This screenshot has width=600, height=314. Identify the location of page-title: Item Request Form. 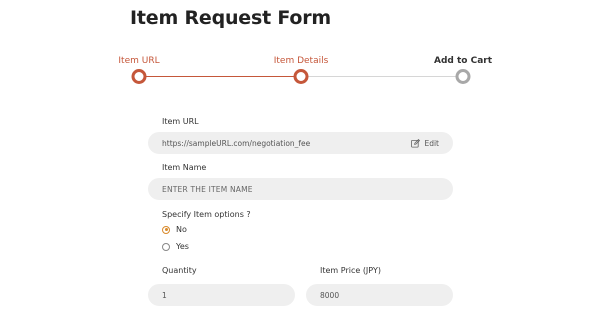
(231, 18).